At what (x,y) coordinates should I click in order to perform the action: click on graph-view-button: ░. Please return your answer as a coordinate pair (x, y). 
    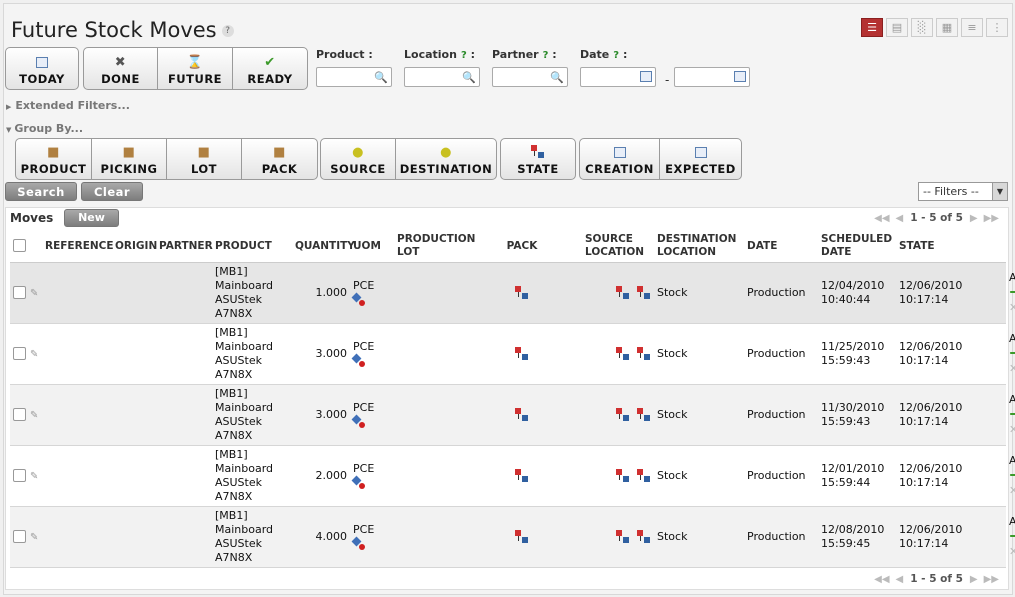
    Looking at the image, I should click on (922, 27).